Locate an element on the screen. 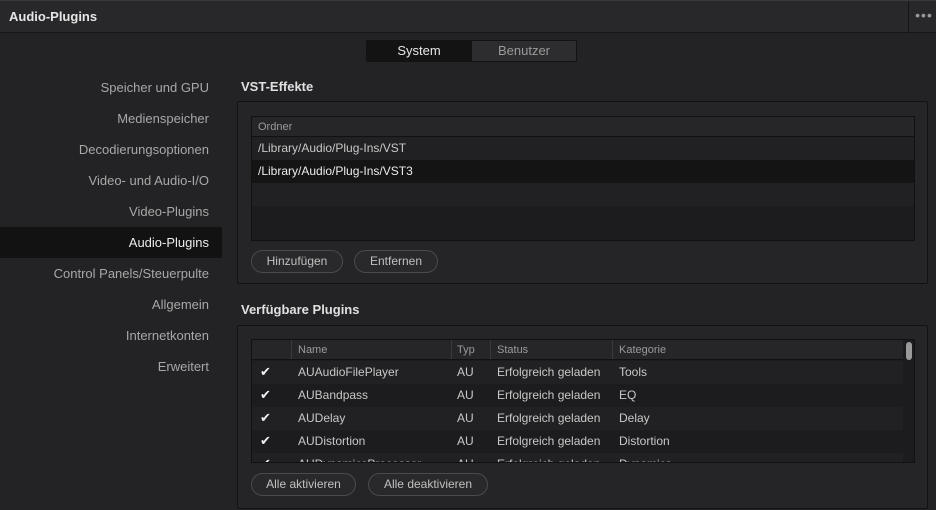 The width and height of the screenshot is (936, 510). title-bar: Audio-Plugins ••• is located at coordinates (468, 17).